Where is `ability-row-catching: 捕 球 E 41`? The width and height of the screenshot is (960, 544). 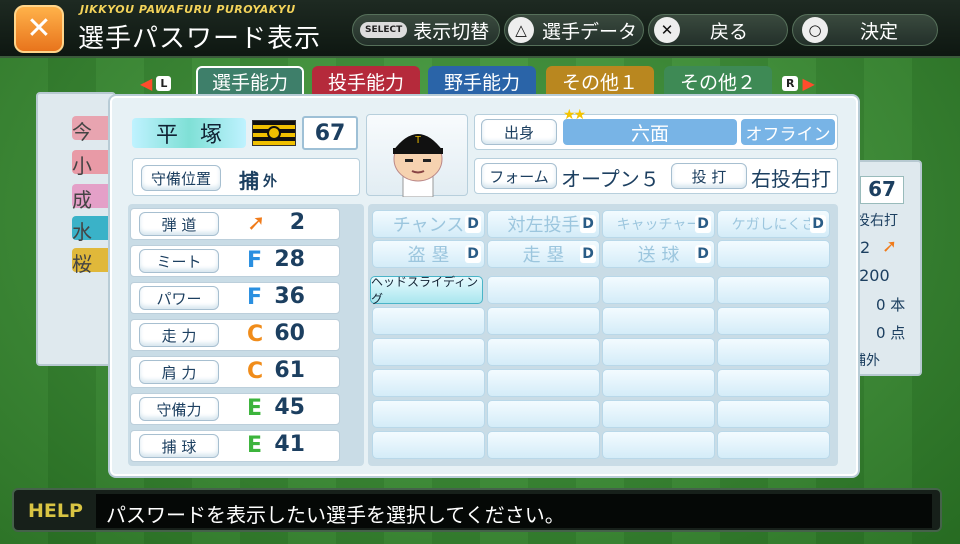 ability-row-catching: 捕 球 E 41 is located at coordinates (235, 446).